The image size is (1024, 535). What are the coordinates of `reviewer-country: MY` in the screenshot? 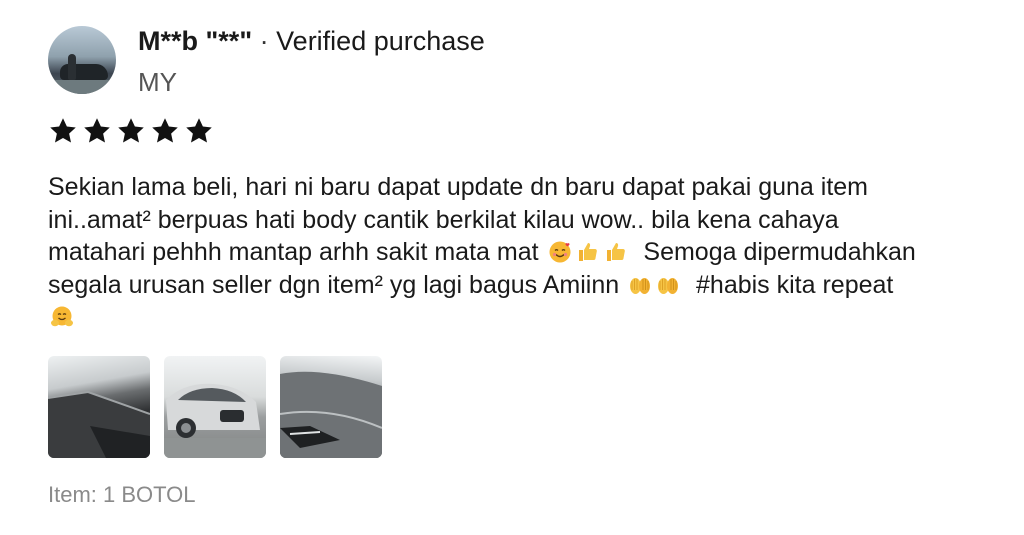 It's located at (157, 82).